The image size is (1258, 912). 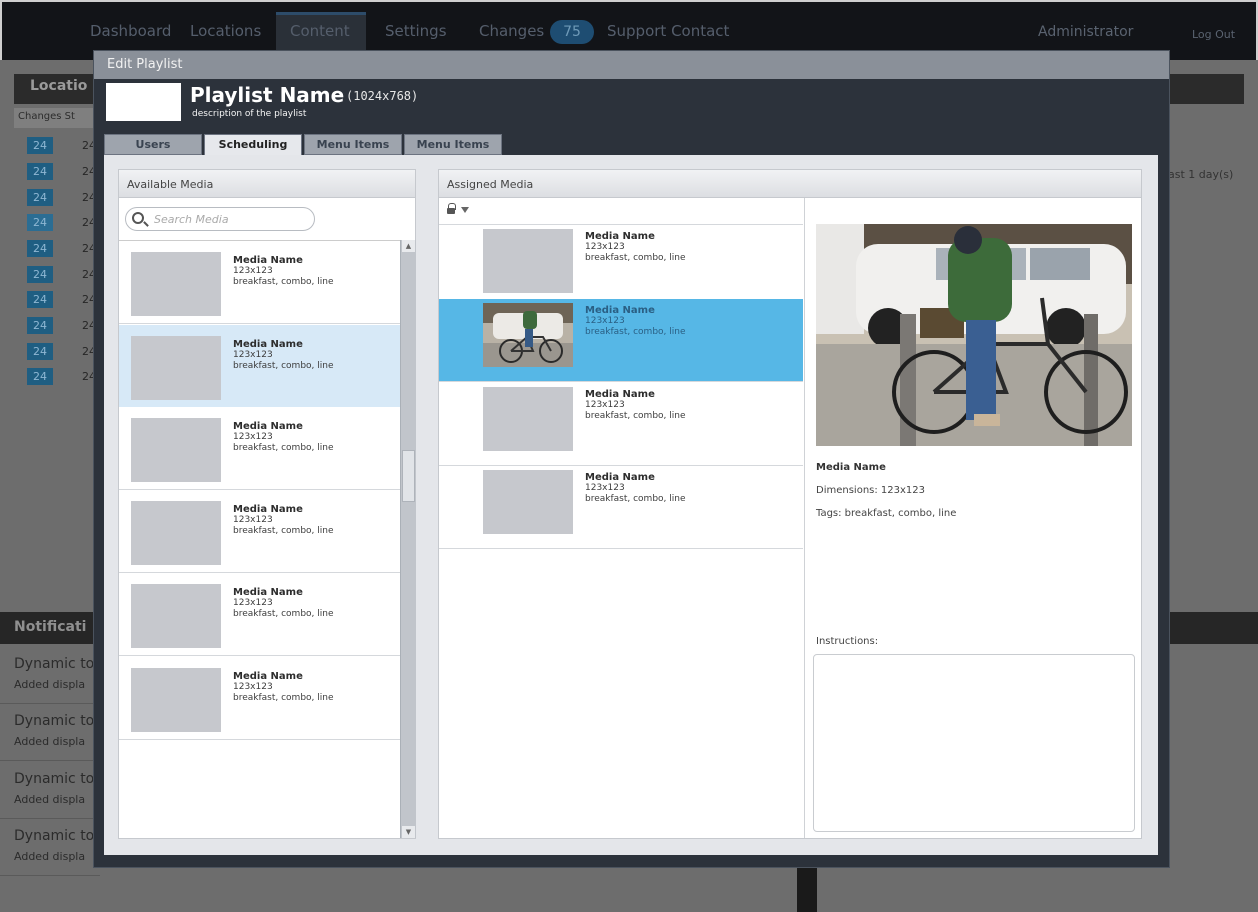 I want to click on detail-dimensions: Dimensions: 123x123, so click(x=871, y=490).